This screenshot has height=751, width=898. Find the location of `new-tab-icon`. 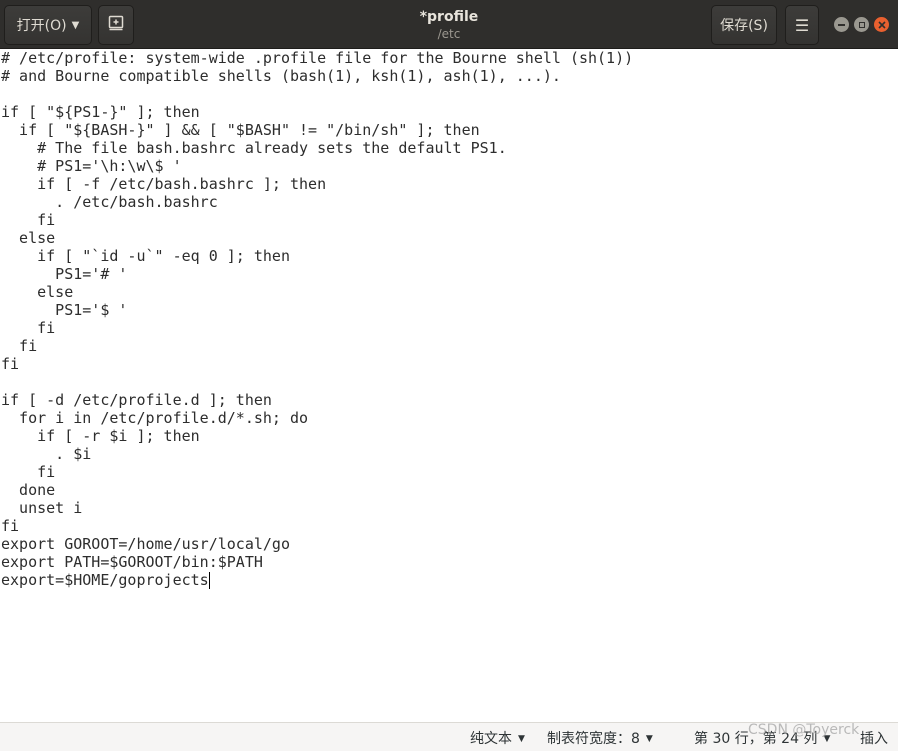

new-tab-icon is located at coordinates (116, 25).